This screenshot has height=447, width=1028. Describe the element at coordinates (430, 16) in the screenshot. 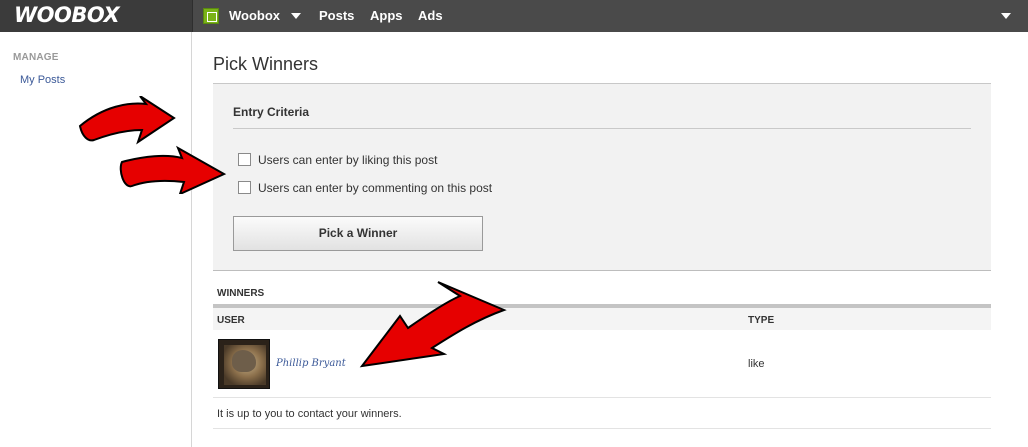

I see `nav-ads: Ads` at that location.